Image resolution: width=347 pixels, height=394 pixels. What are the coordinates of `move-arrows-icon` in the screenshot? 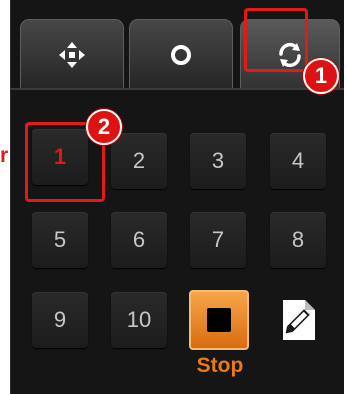 It's located at (72, 54).